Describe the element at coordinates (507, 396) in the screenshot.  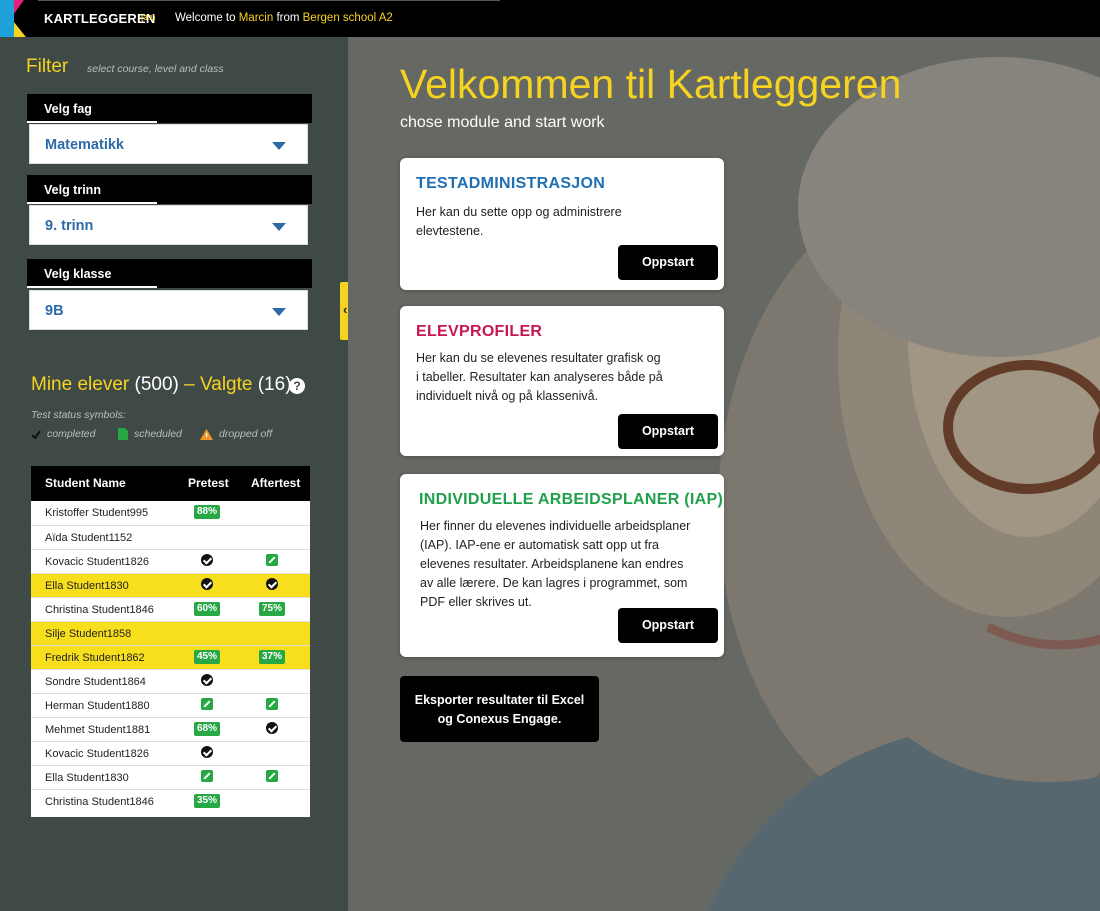
I see `card-text-line: individuelt nivå og på klassenivå.` at that location.